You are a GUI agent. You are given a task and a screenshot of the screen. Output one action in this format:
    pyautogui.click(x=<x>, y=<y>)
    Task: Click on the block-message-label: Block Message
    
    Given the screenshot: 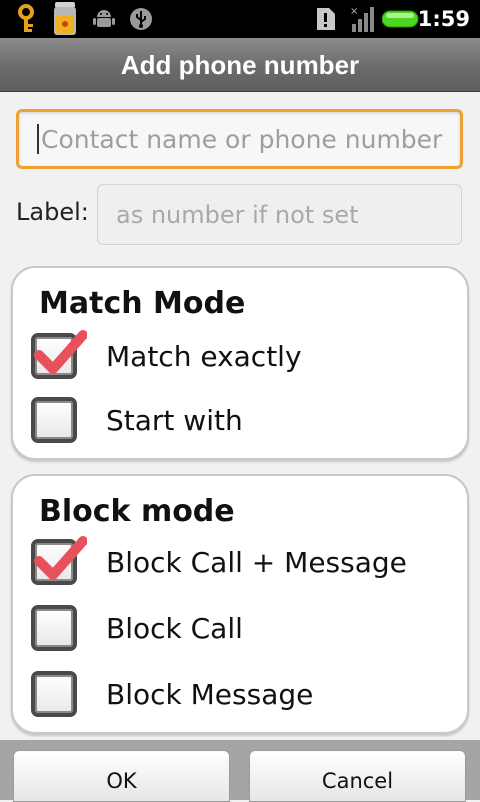 What is the action you would take?
    pyautogui.click(x=210, y=694)
    